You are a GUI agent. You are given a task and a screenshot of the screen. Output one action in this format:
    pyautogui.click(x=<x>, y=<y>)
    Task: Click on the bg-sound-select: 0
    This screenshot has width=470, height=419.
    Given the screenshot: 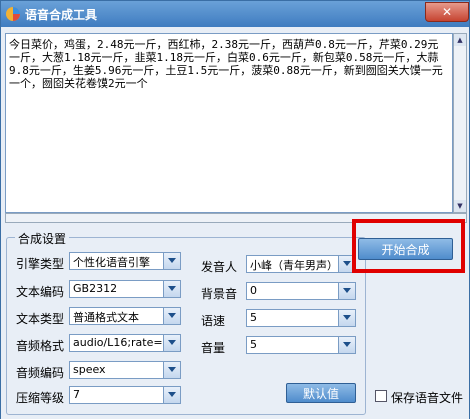 What is the action you would take?
    pyautogui.click(x=301, y=291)
    